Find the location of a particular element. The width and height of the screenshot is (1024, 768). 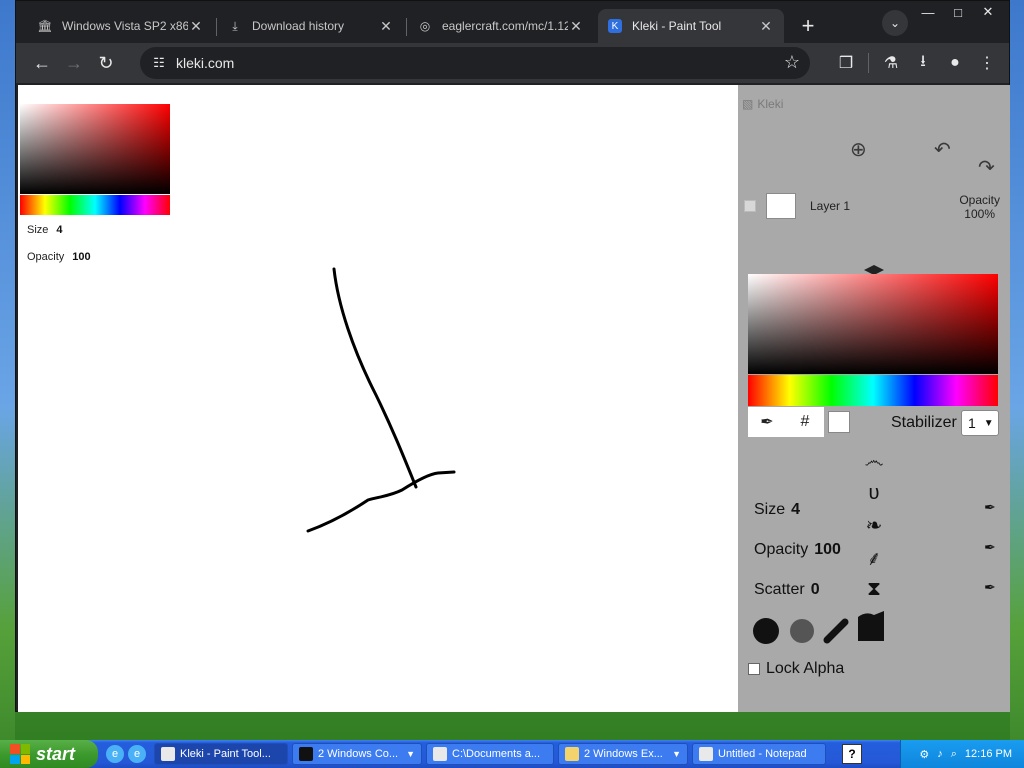

blend-brush-button: υ is located at coordinates (874, 493).